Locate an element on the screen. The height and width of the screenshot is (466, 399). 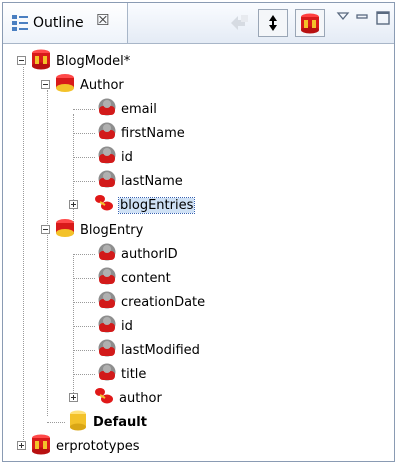
view-titlebar: Outline ☒ is located at coordinates (198, 23).